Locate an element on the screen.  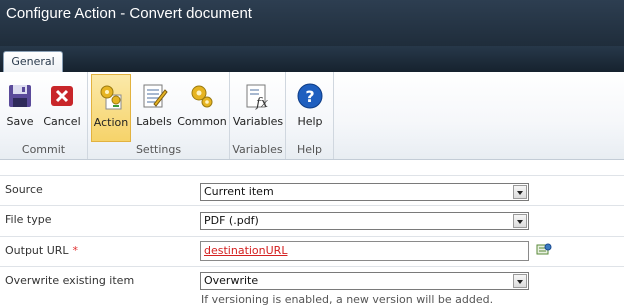
source-select: Current item is located at coordinates (364, 192).